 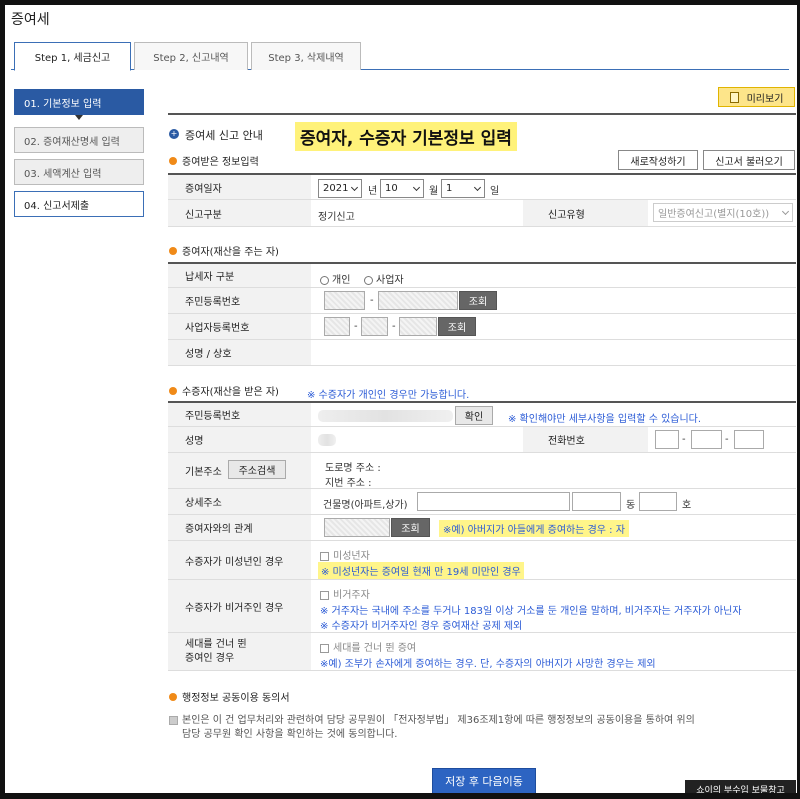 I want to click on generation-skip-checkbox: 세대를 건너 뛴 증여, so click(x=368, y=646).